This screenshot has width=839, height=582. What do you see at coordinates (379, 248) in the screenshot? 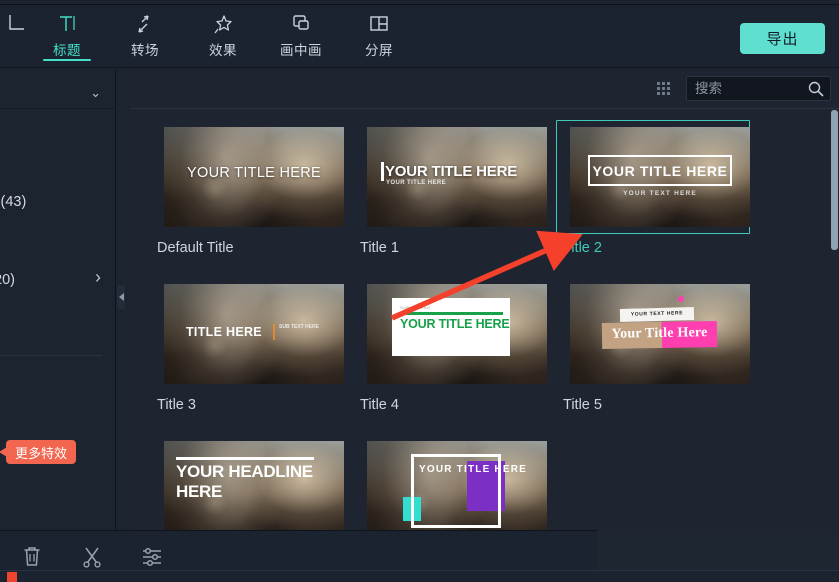
I see `template-label: Title 1` at bounding box center [379, 248].